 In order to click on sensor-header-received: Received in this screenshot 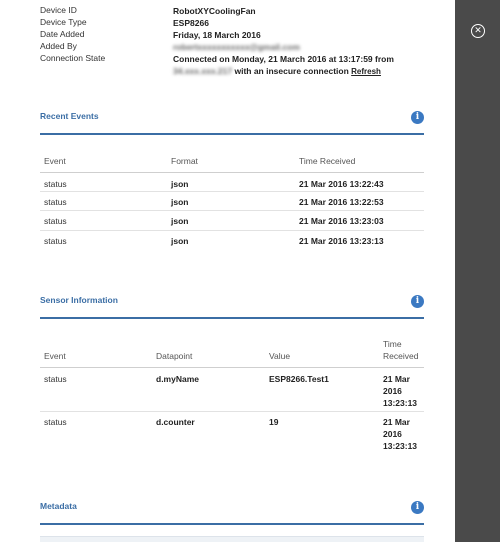, I will do `click(401, 356)`.